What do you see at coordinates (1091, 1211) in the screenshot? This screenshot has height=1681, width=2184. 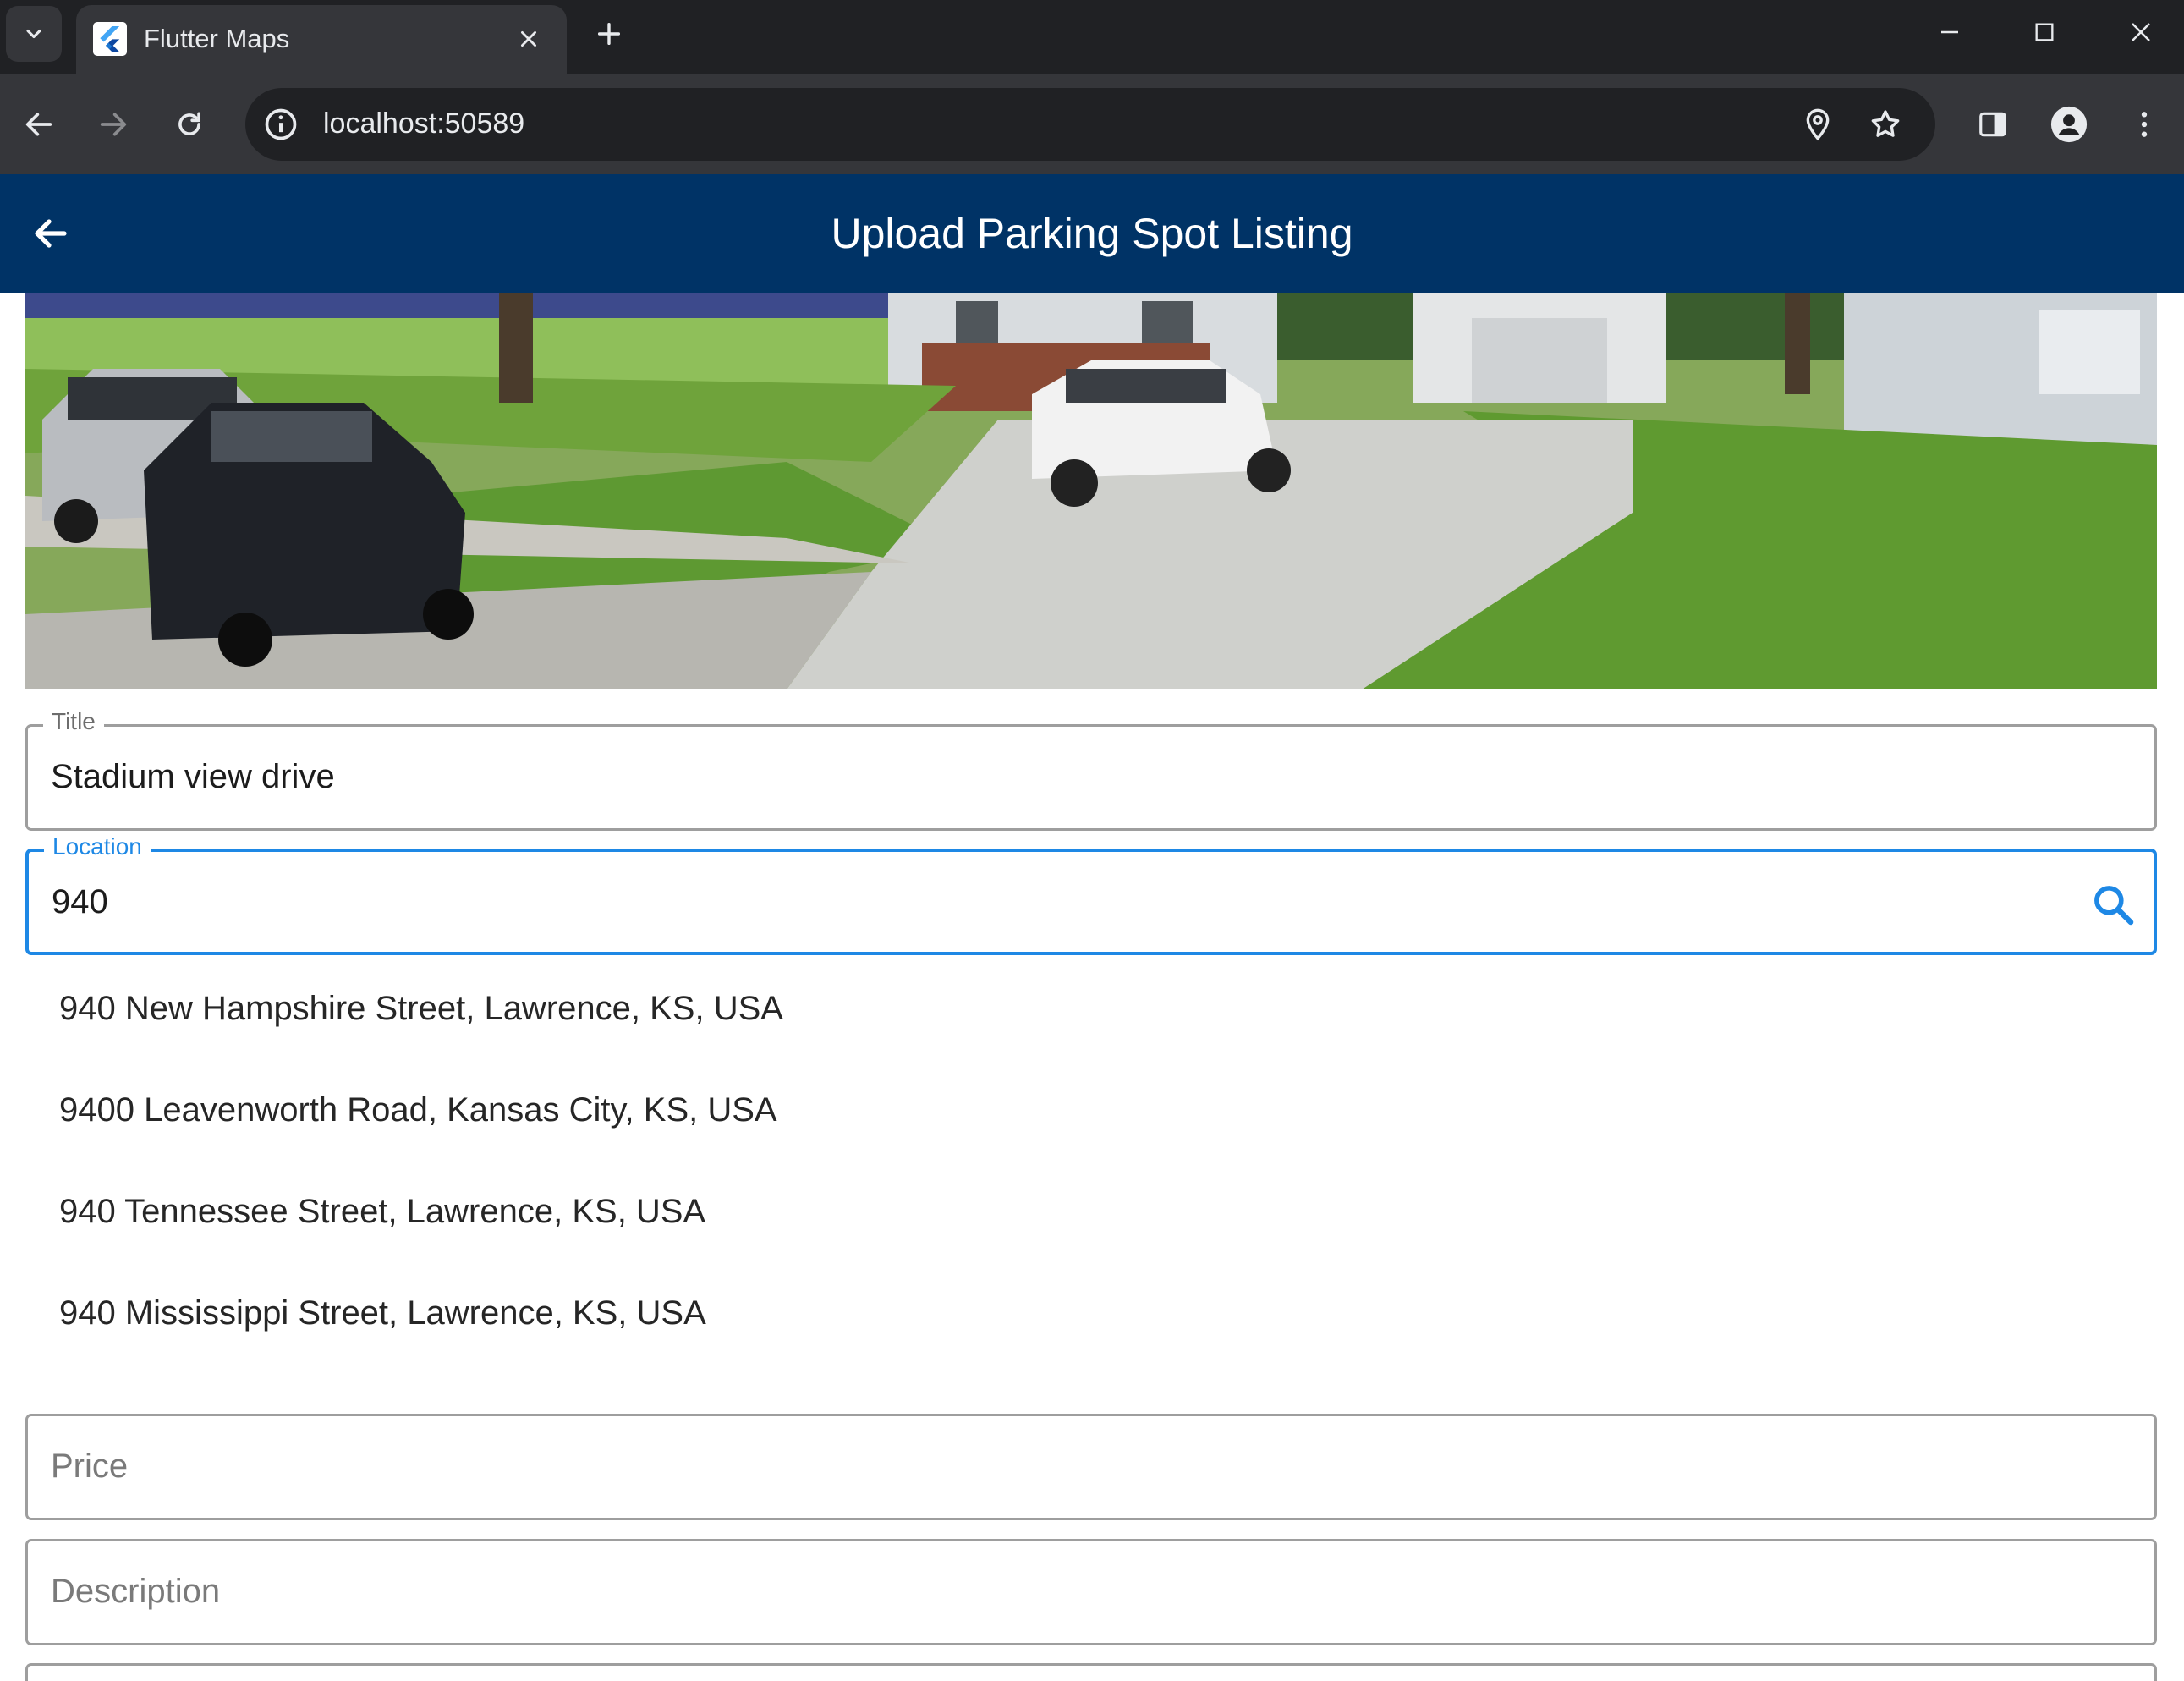 I see `suggestion-item: 940 Tennessee Street, Lawrence, KS, USA` at bounding box center [1091, 1211].